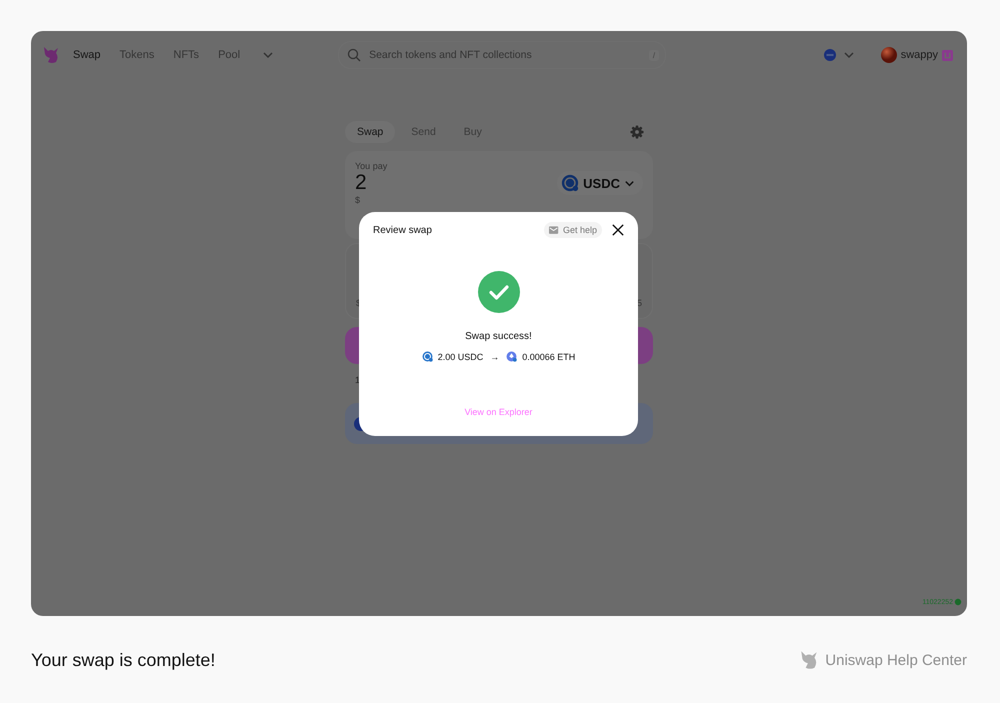 This screenshot has width=1000, height=703. I want to click on arrow-text: →, so click(495, 357).